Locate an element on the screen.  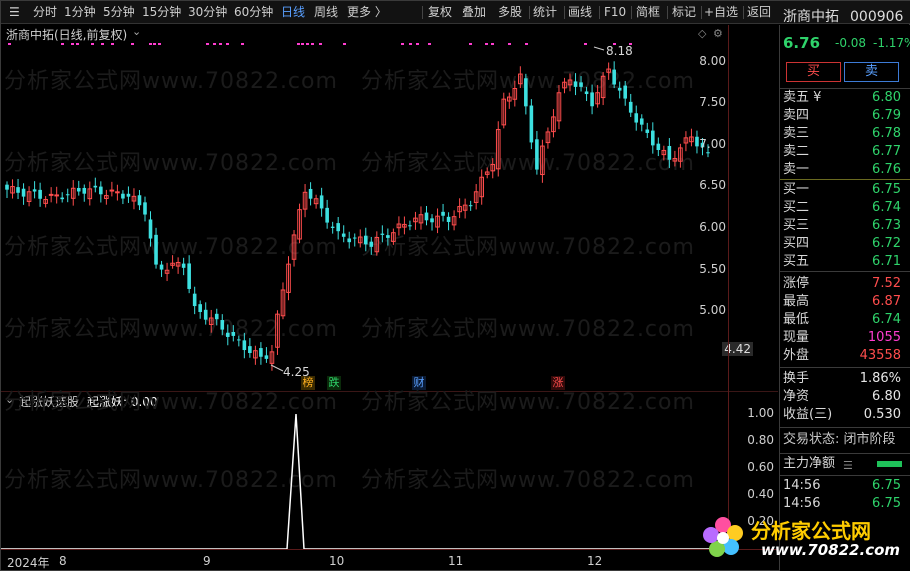
net-flow-row: 主力净额 ☰ is located at coordinates (846, 464).